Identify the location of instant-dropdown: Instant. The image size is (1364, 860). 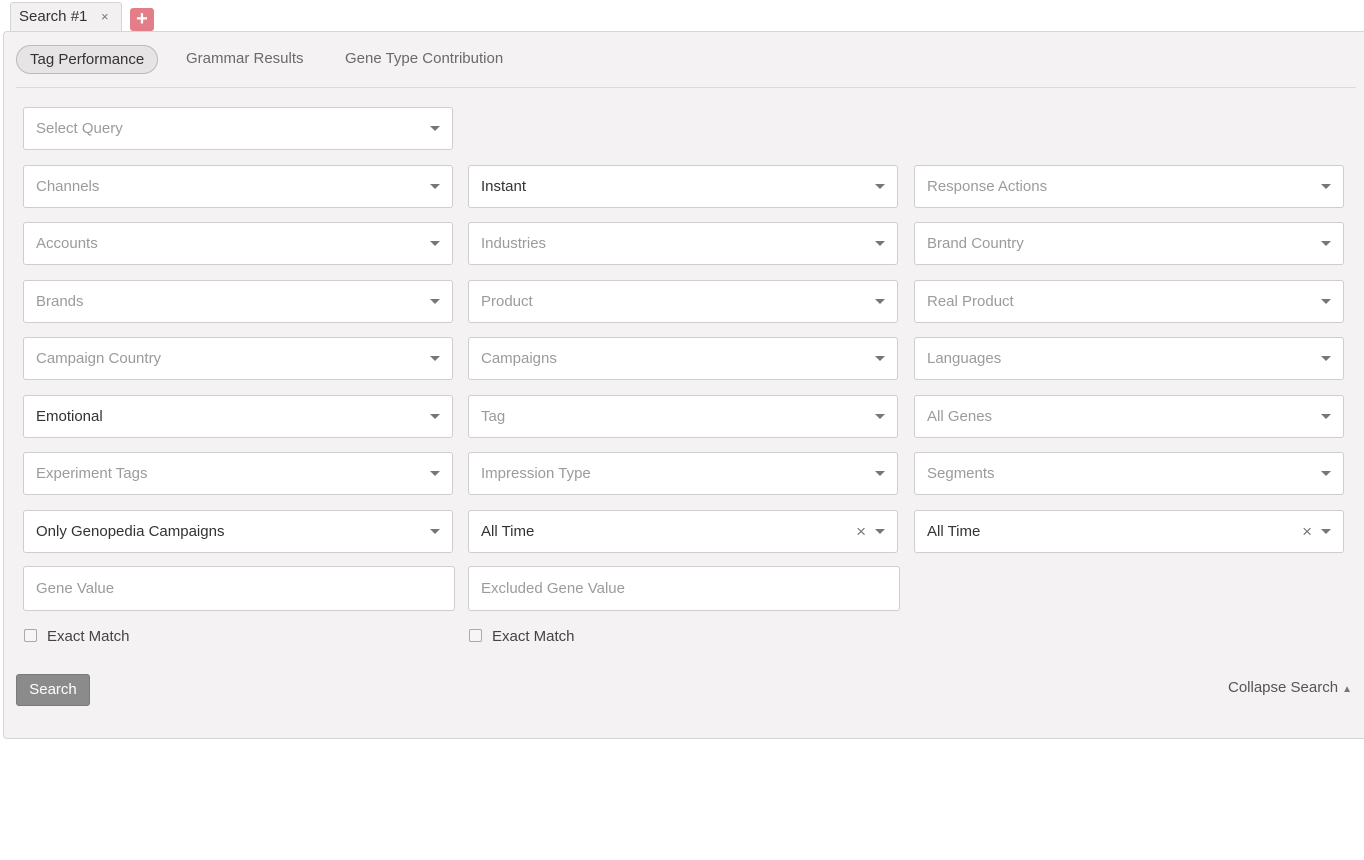
(683, 186).